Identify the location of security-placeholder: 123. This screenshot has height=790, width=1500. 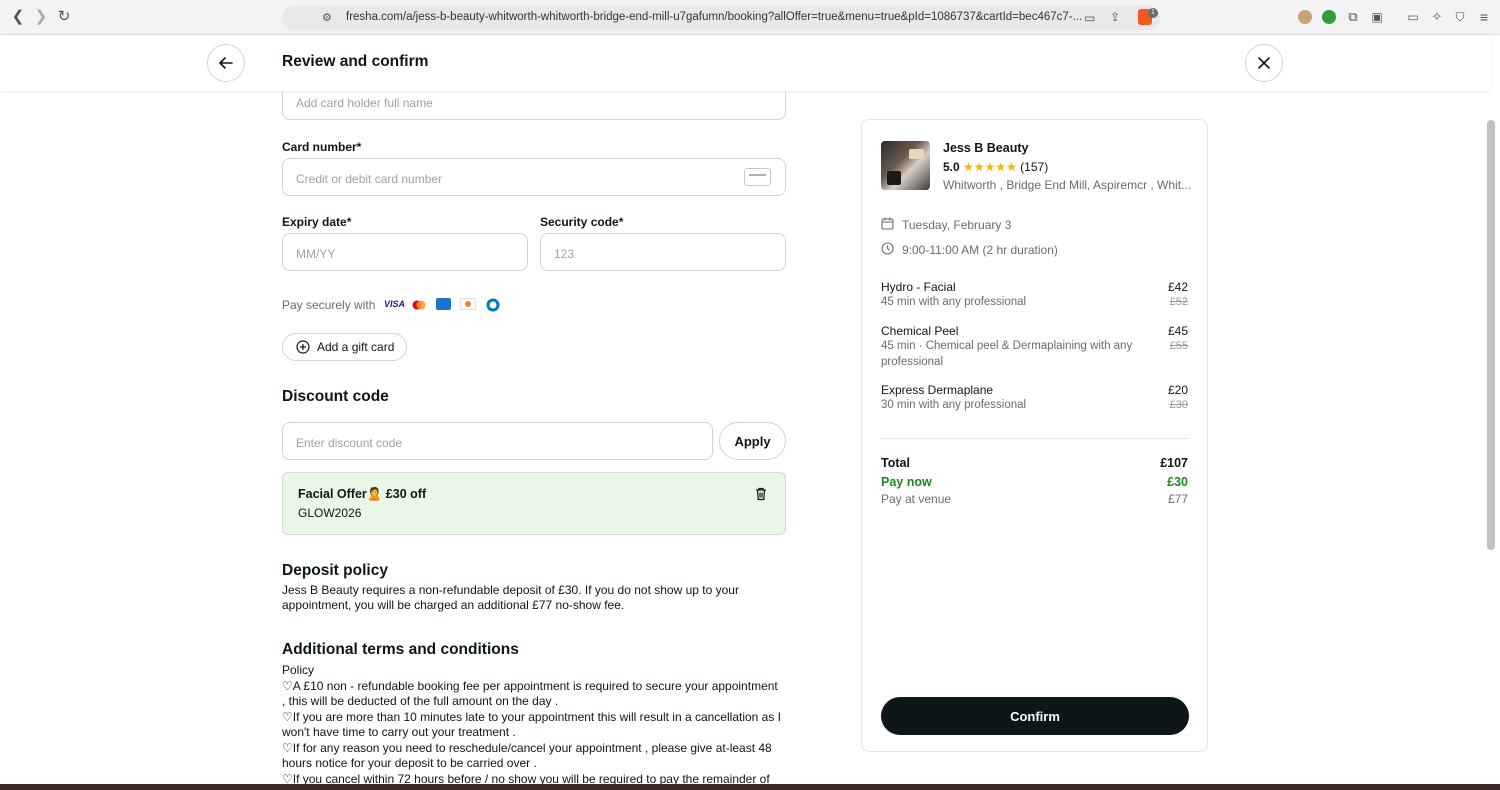
(564, 254).